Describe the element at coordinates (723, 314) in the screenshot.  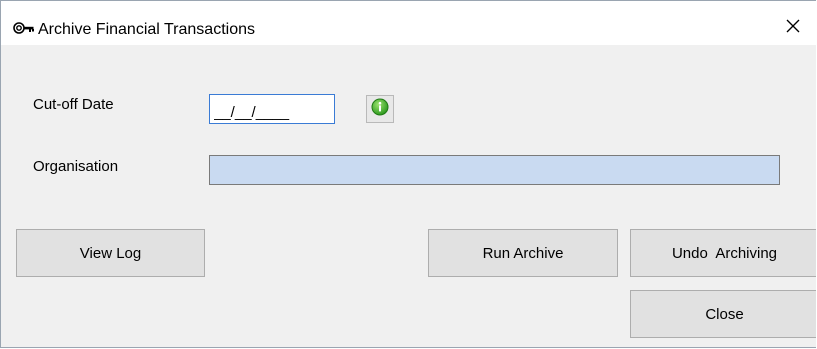
I see `close-button: Close` at that location.